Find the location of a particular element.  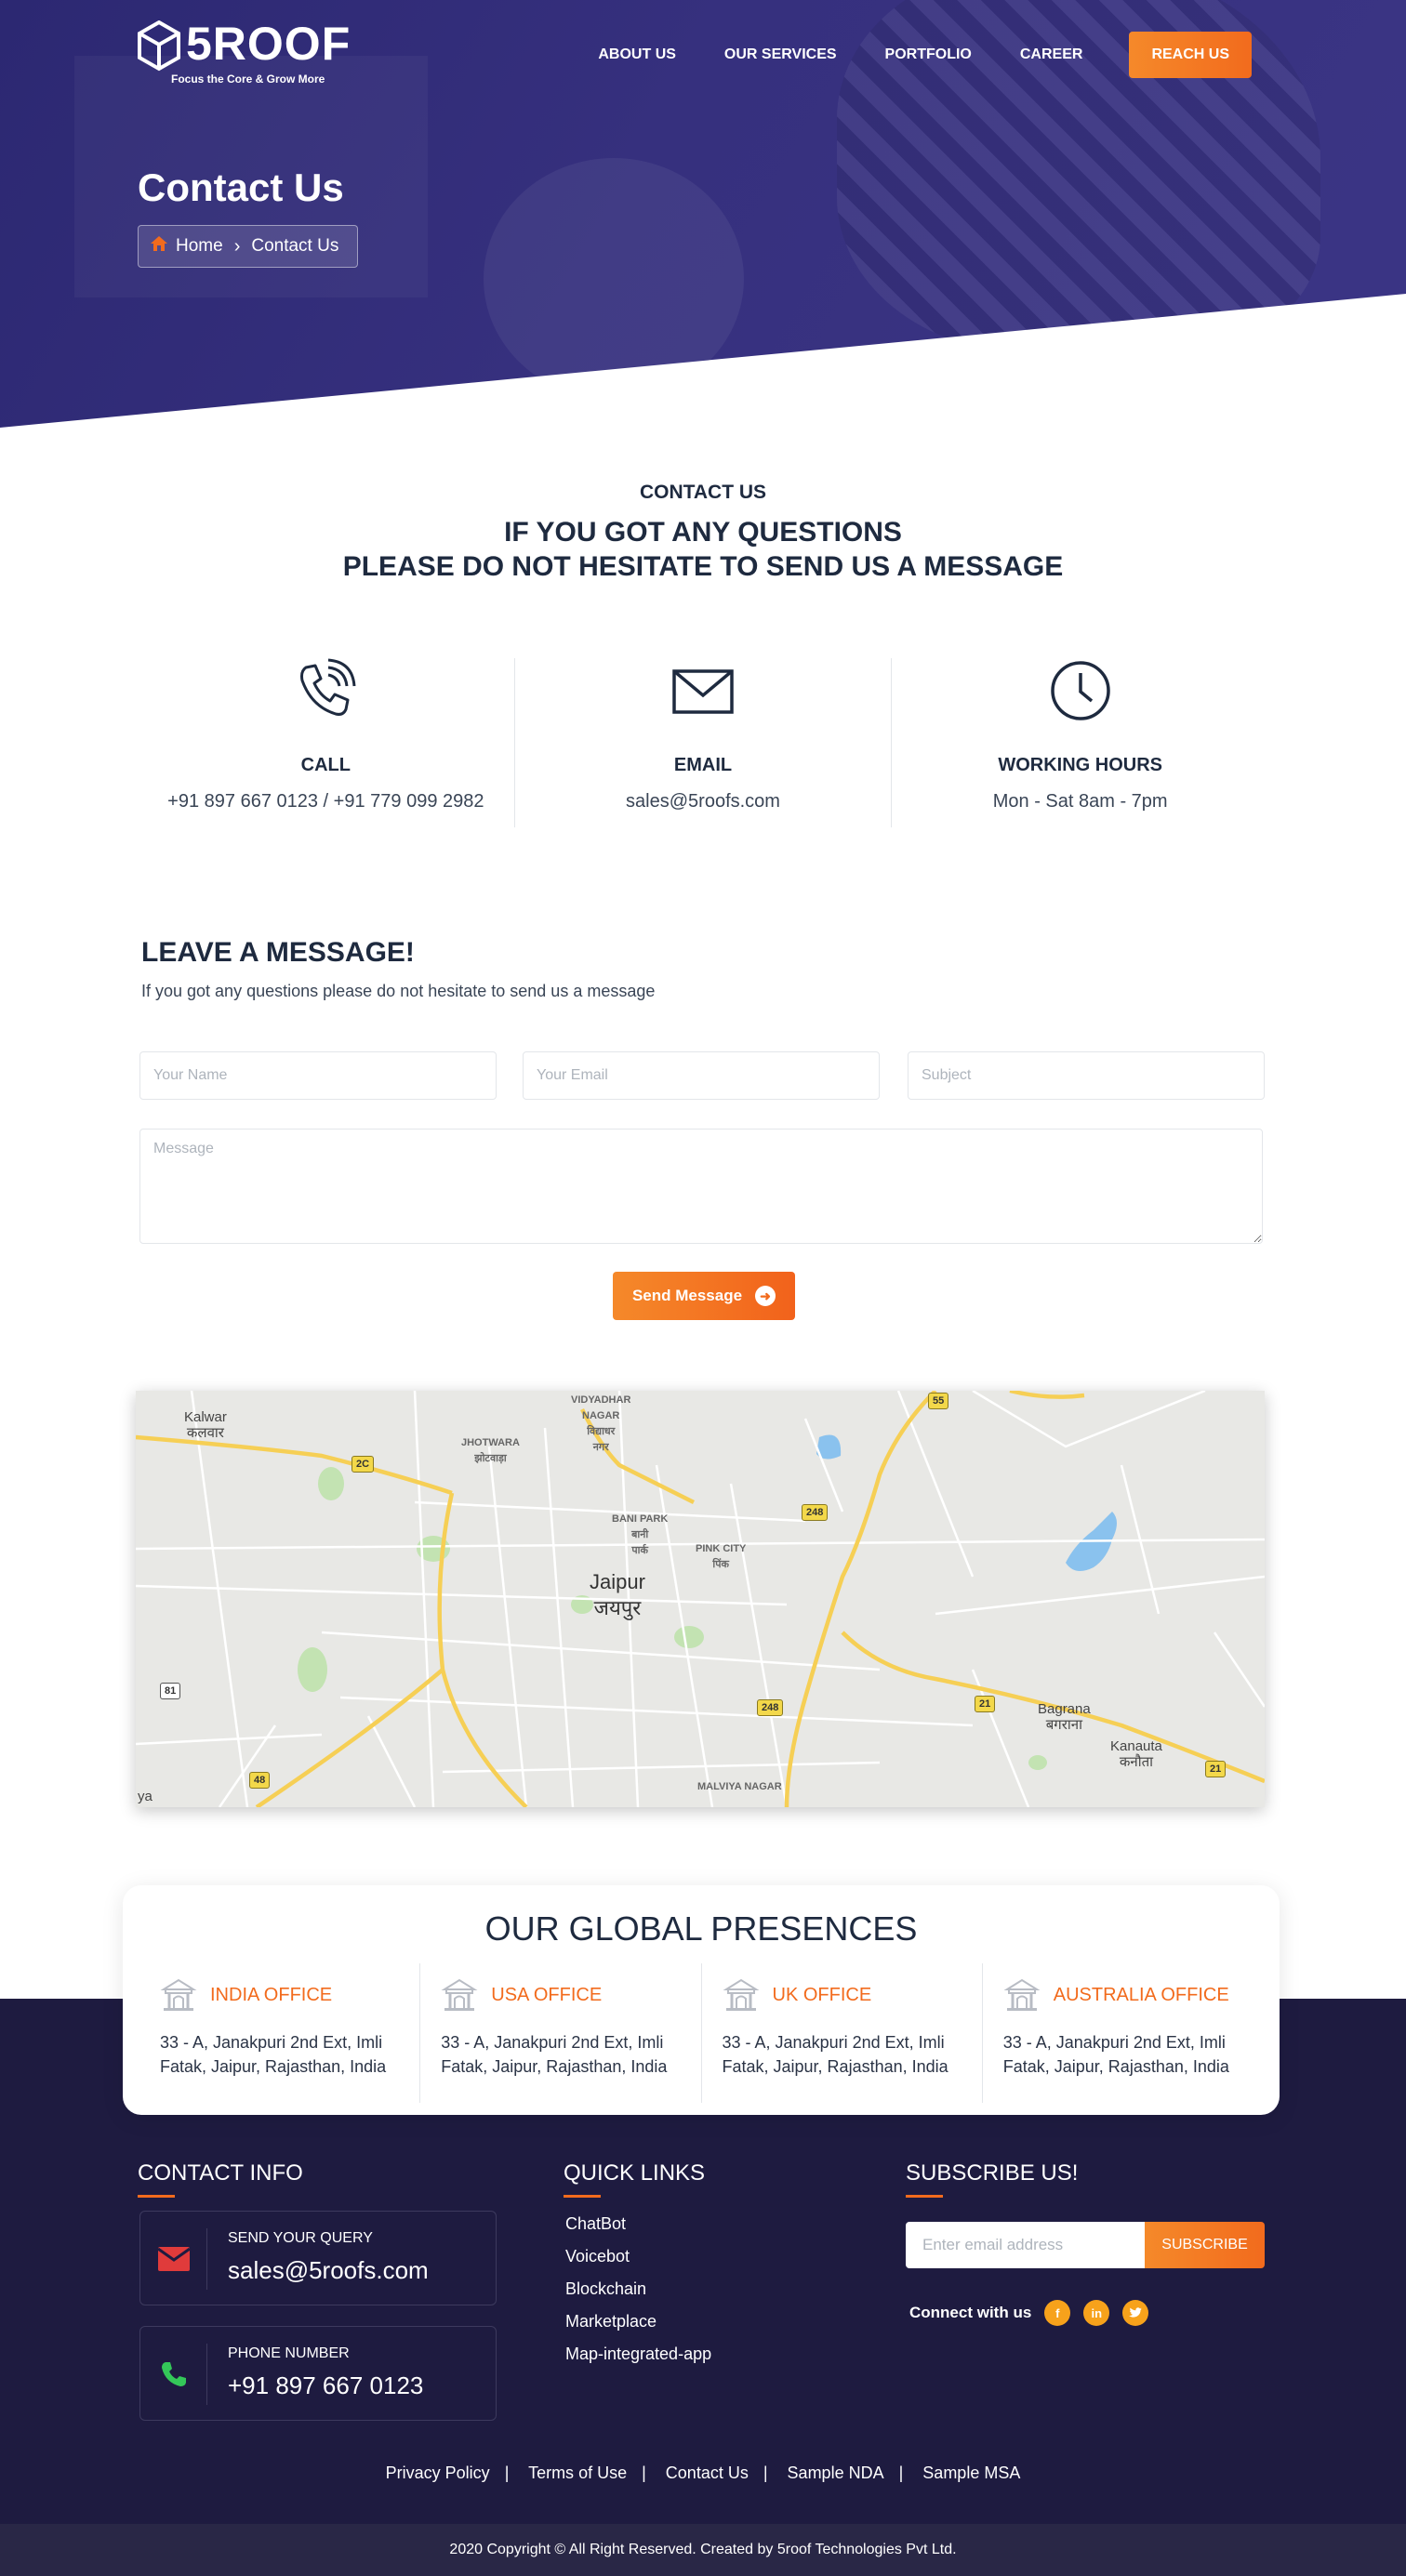

contact-us-link: Contact Us is located at coordinates (707, 2473).